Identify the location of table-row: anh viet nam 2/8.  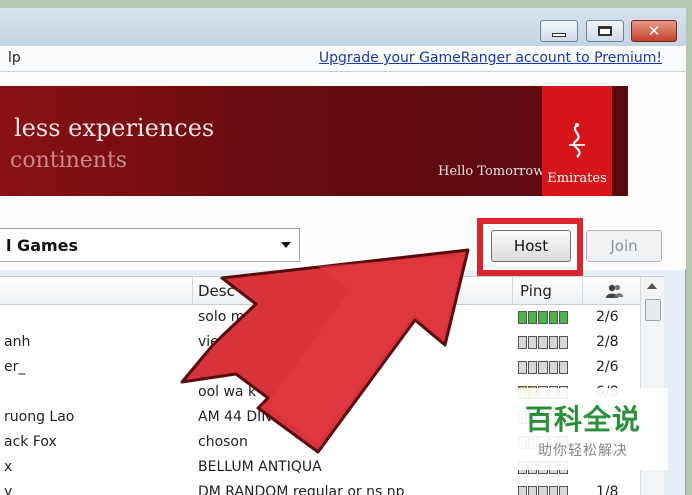
(320, 342).